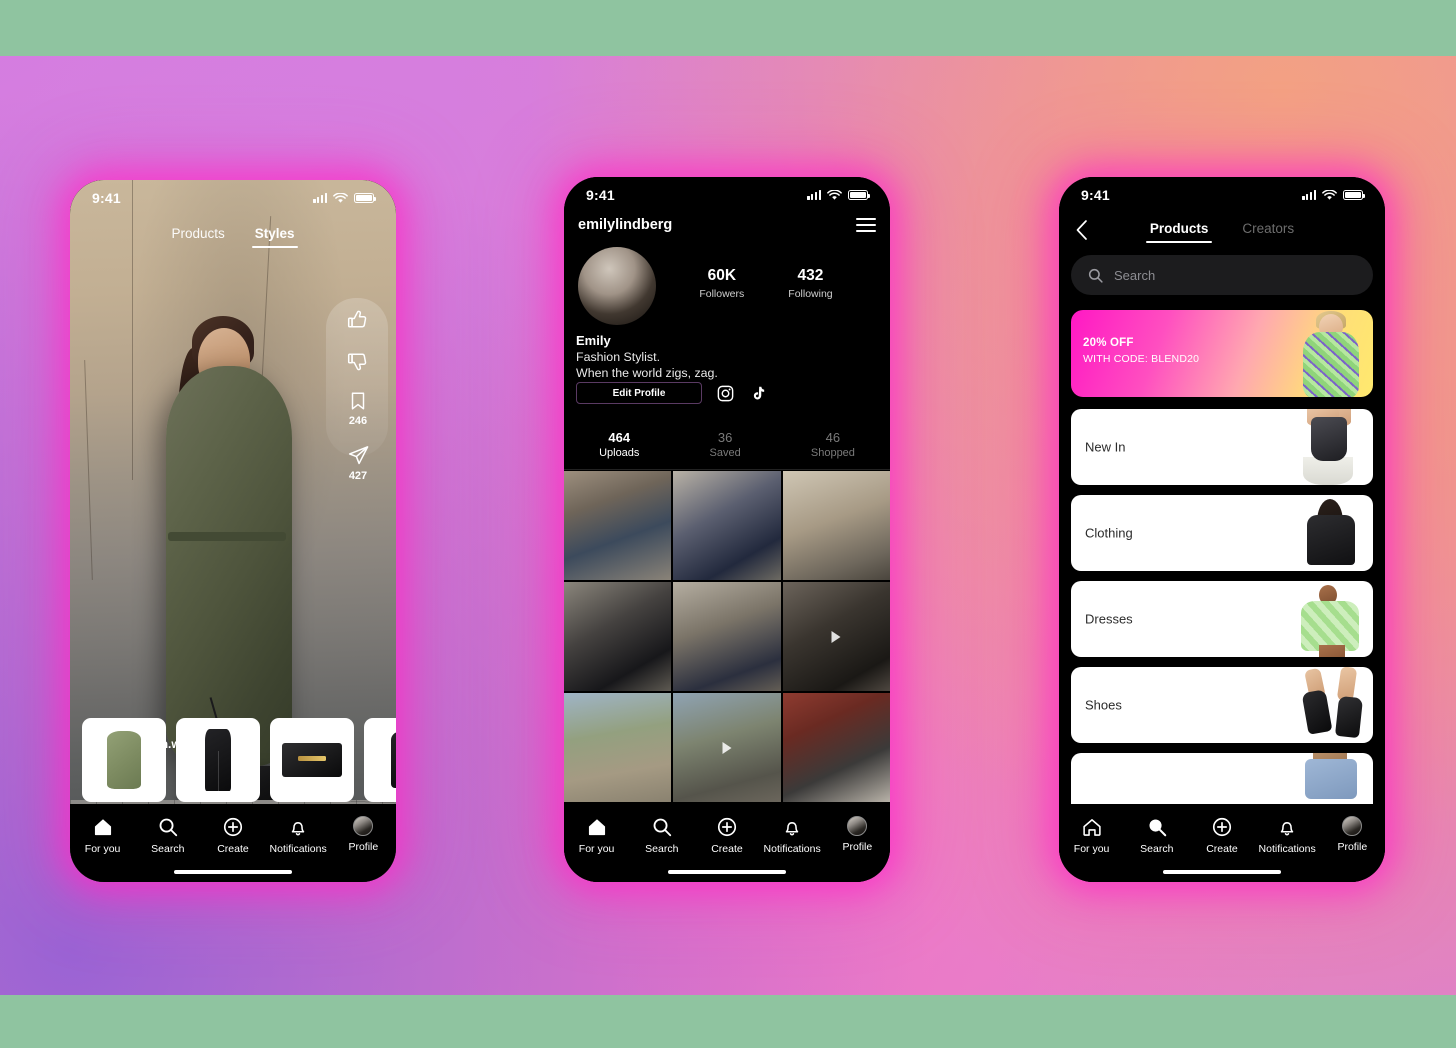  What do you see at coordinates (866, 225) in the screenshot?
I see `hamburger-menu-icon` at bounding box center [866, 225].